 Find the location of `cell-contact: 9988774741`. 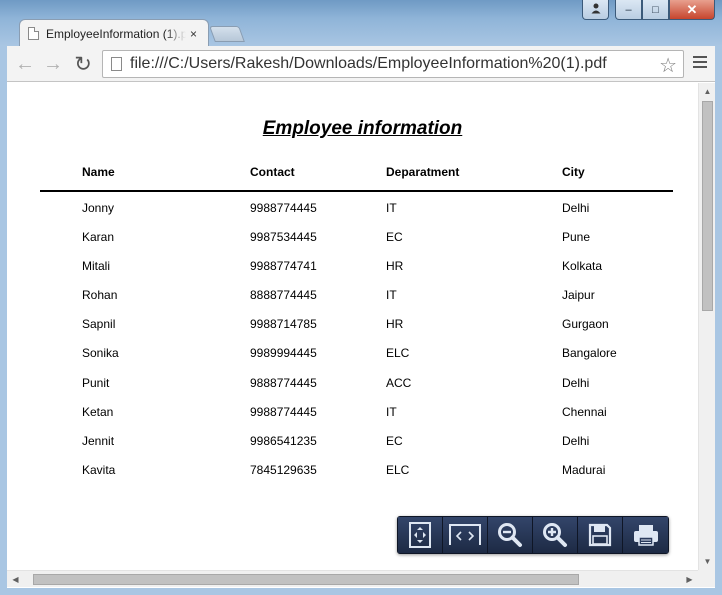

cell-contact: 9988774741 is located at coordinates (283, 266).